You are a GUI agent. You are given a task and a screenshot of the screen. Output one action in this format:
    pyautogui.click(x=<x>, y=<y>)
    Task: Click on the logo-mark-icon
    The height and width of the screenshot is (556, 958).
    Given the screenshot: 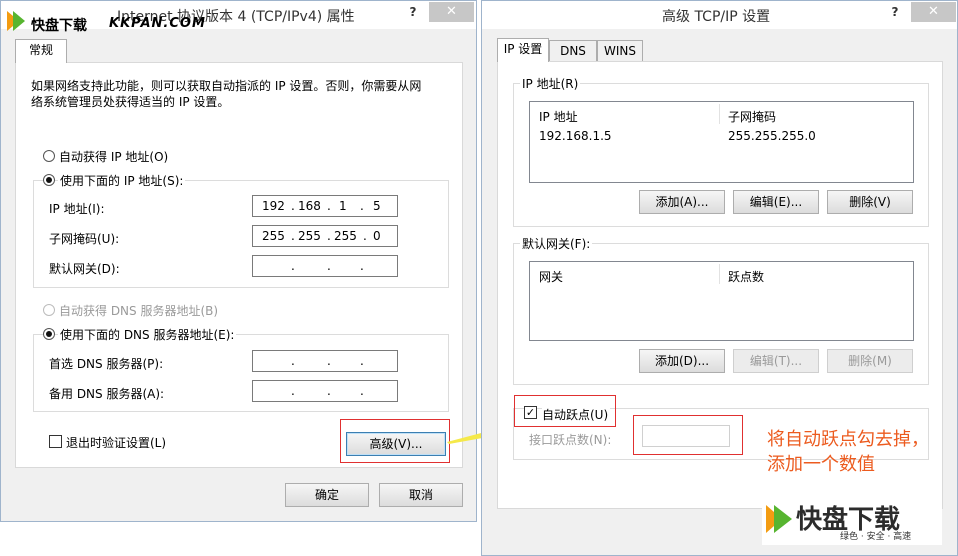 What is the action you would take?
    pyautogui.click(x=779, y=519)
    